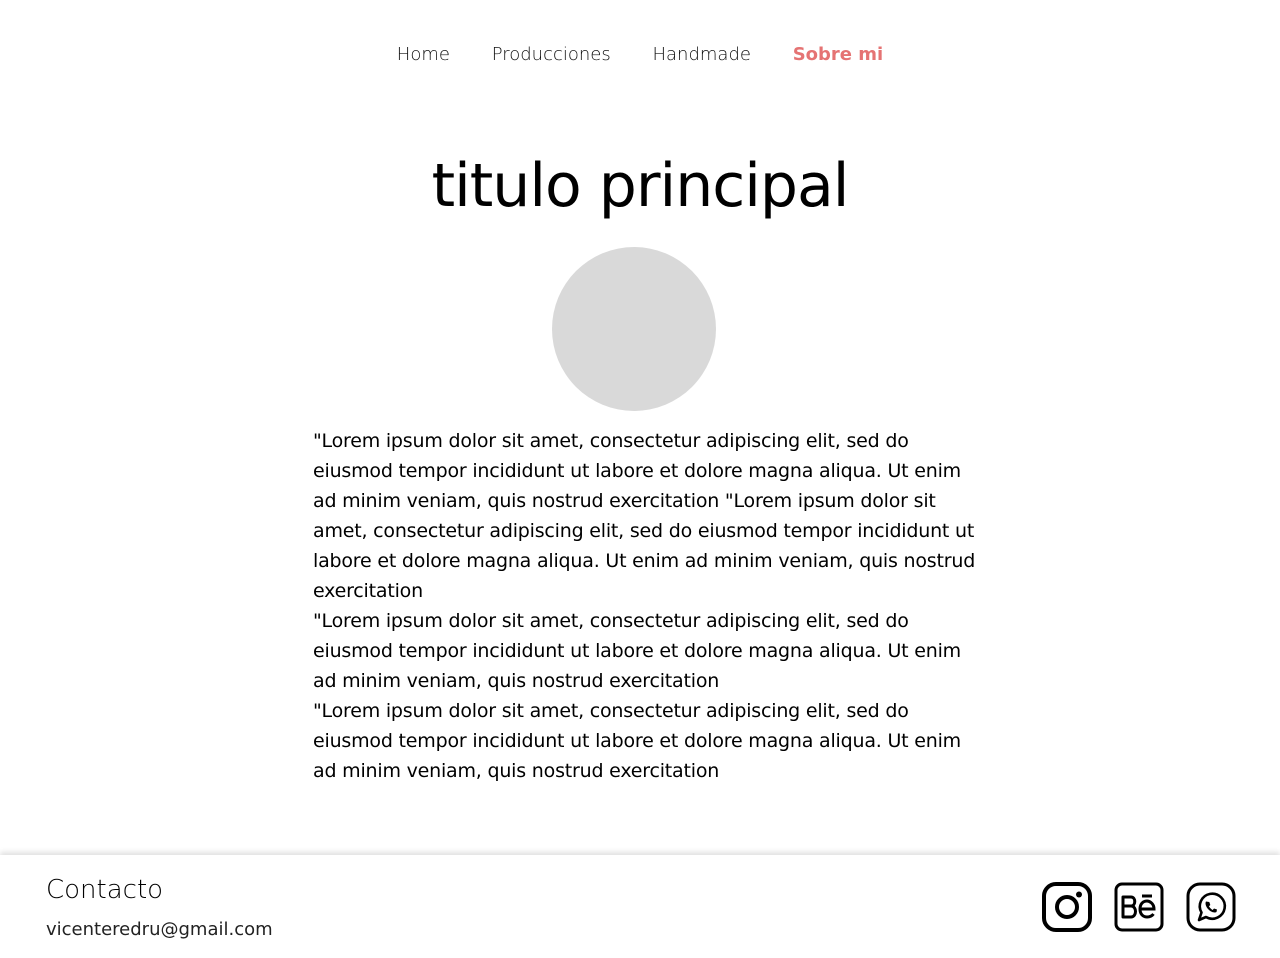 This screenshot has height=958, width=1280. What do you see at coordinates (105, 890) in the screenshot?
I see `footer-title: Contacto` at bounding box center [105, 890].